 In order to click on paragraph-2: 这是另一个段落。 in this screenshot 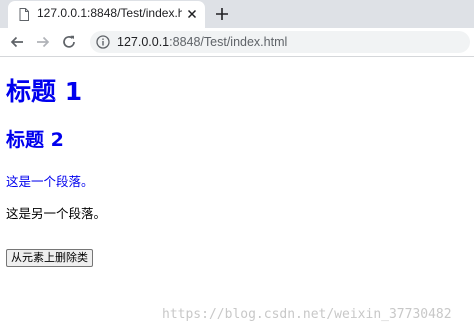, I will do `click(56, 213)`.